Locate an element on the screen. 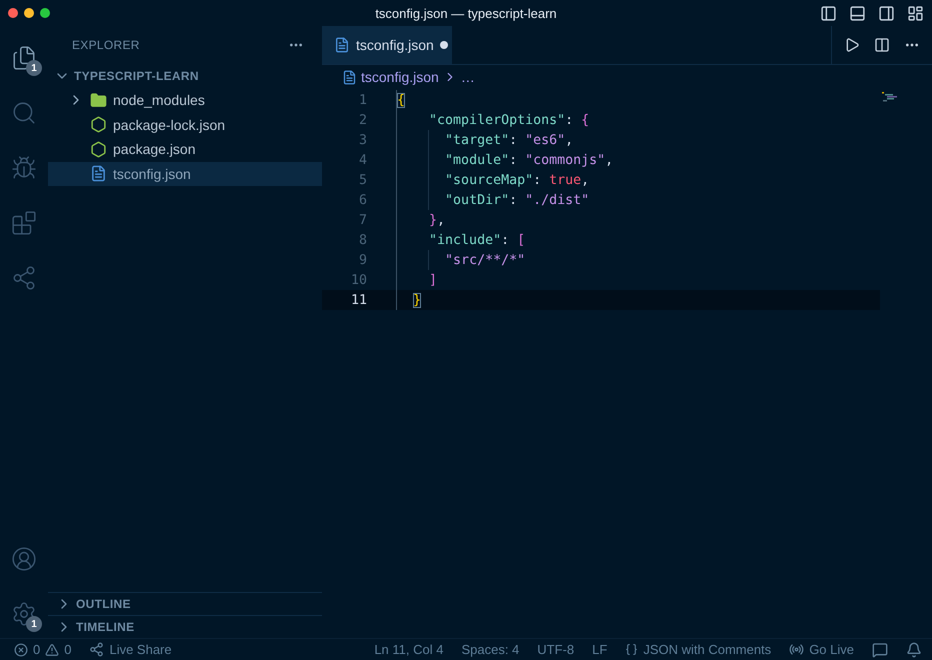 Image resolution: width=932 pixels, height=660 pixels. language-mode: JSON with Comments is located at coordinates (707, 649).